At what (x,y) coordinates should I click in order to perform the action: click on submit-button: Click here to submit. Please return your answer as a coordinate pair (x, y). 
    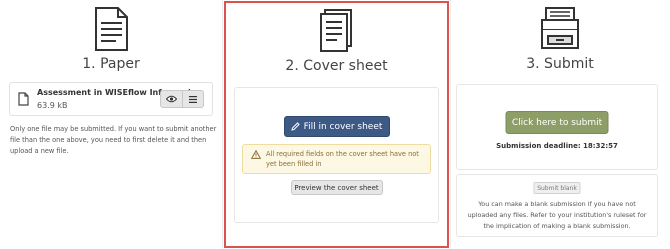
    Looking at the image, I should click on (557, 122).